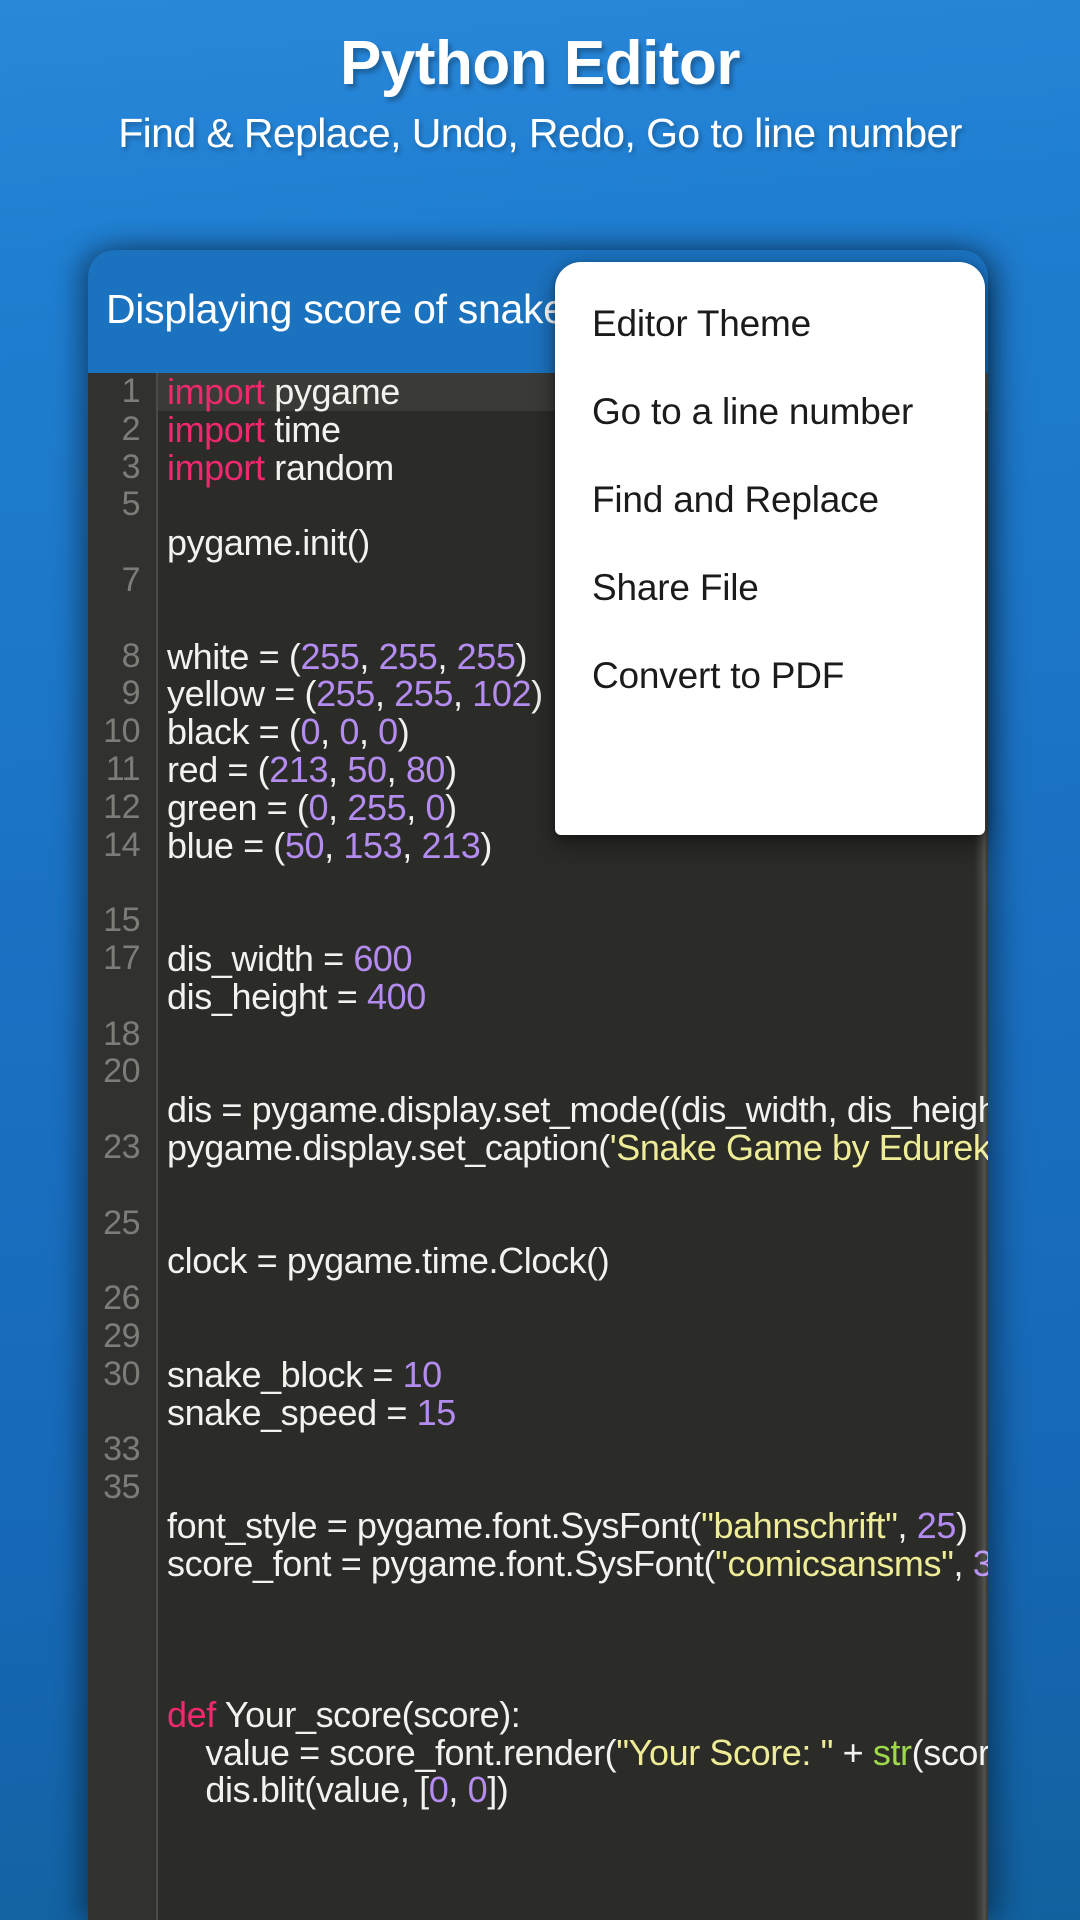 Image resolution: width=1080 pixels, height=1920 pixels. I want to click on code-token: def, so click(191, 1714).